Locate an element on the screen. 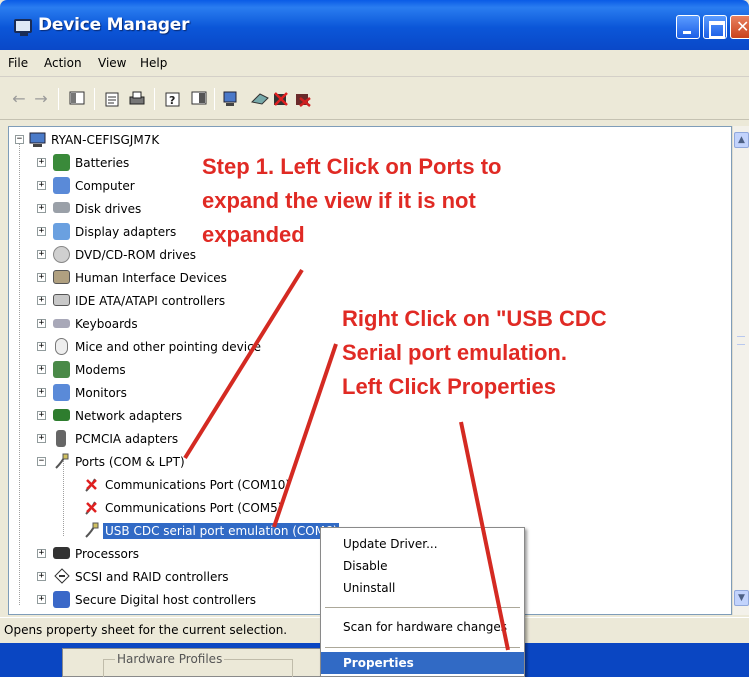 The image size is (749, 677). sd-host-icon is located at coordinates (61, 599).